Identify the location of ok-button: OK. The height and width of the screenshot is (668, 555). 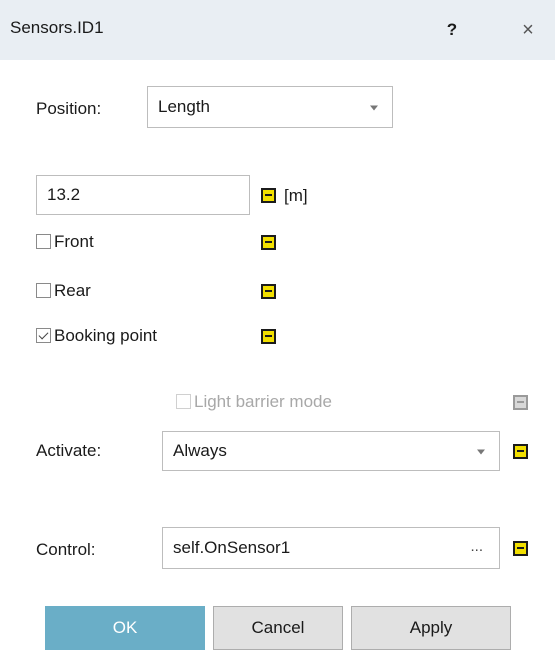
(125, 628).